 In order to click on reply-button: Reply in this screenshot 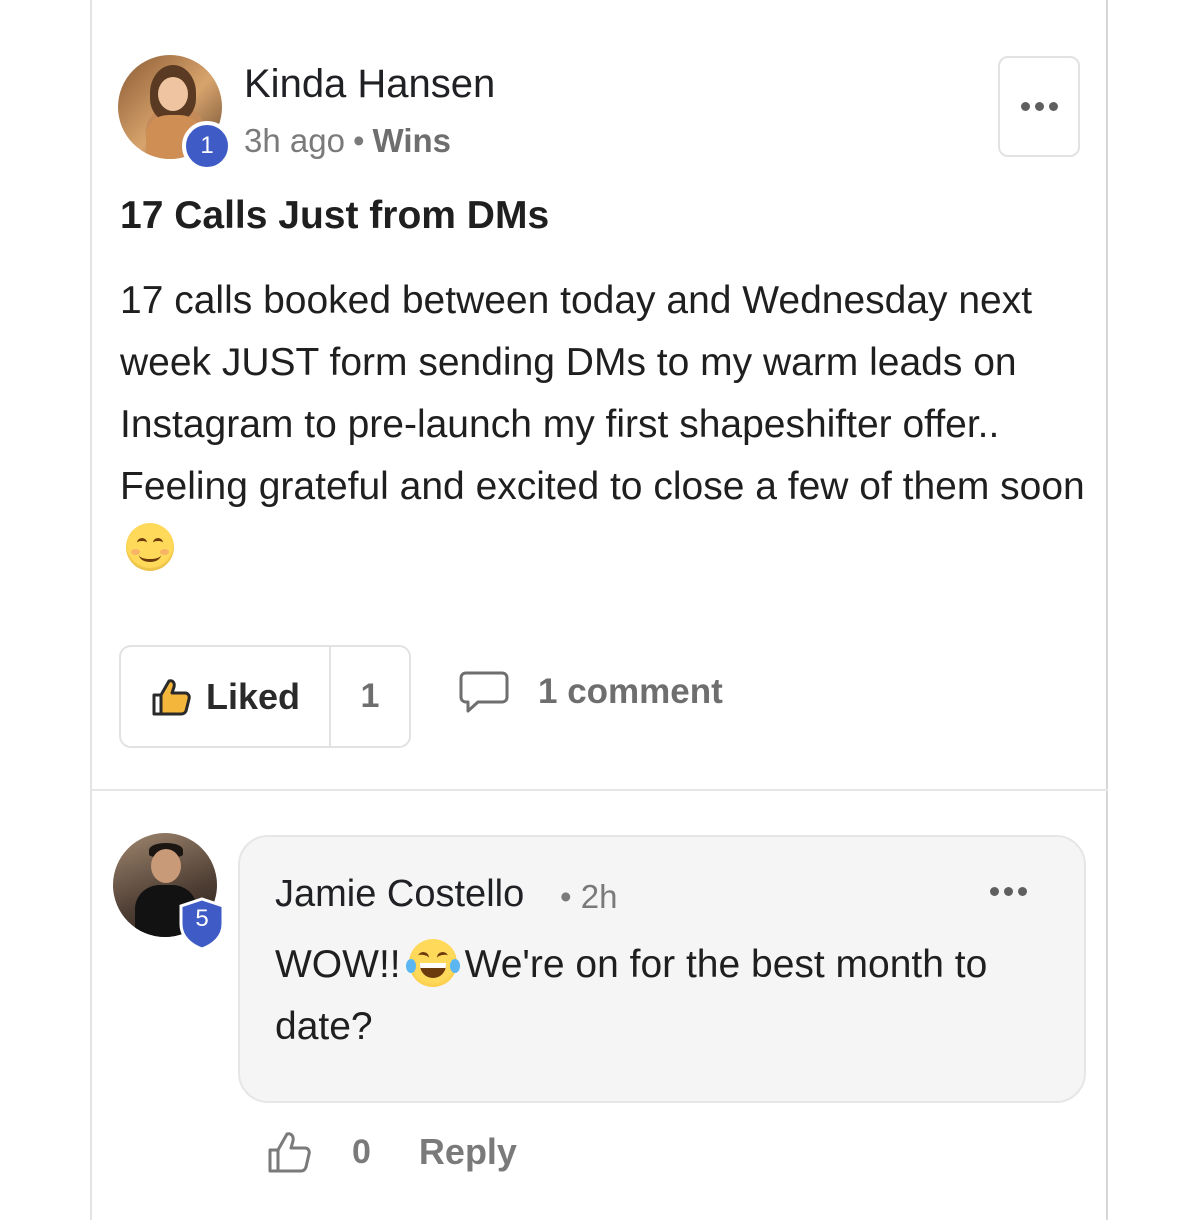, I will do `click(468, 1152)`.